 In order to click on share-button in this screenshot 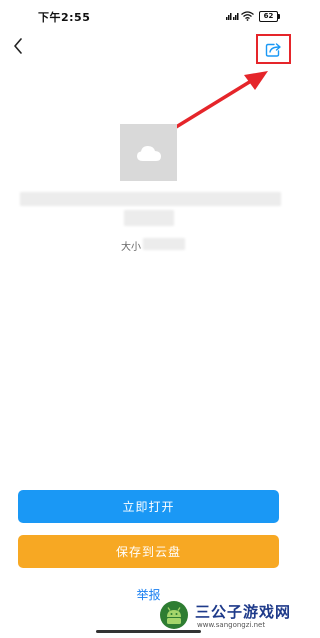, I will do `click(273, 49)`.